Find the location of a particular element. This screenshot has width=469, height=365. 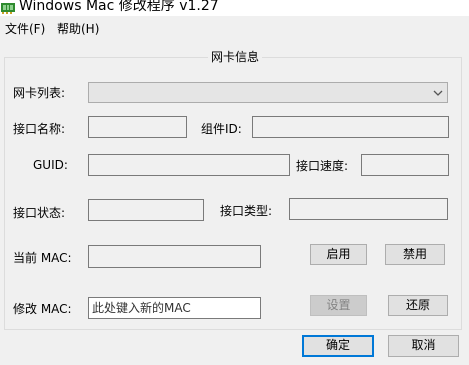

component-id-field is located at coordinates (350, 127).